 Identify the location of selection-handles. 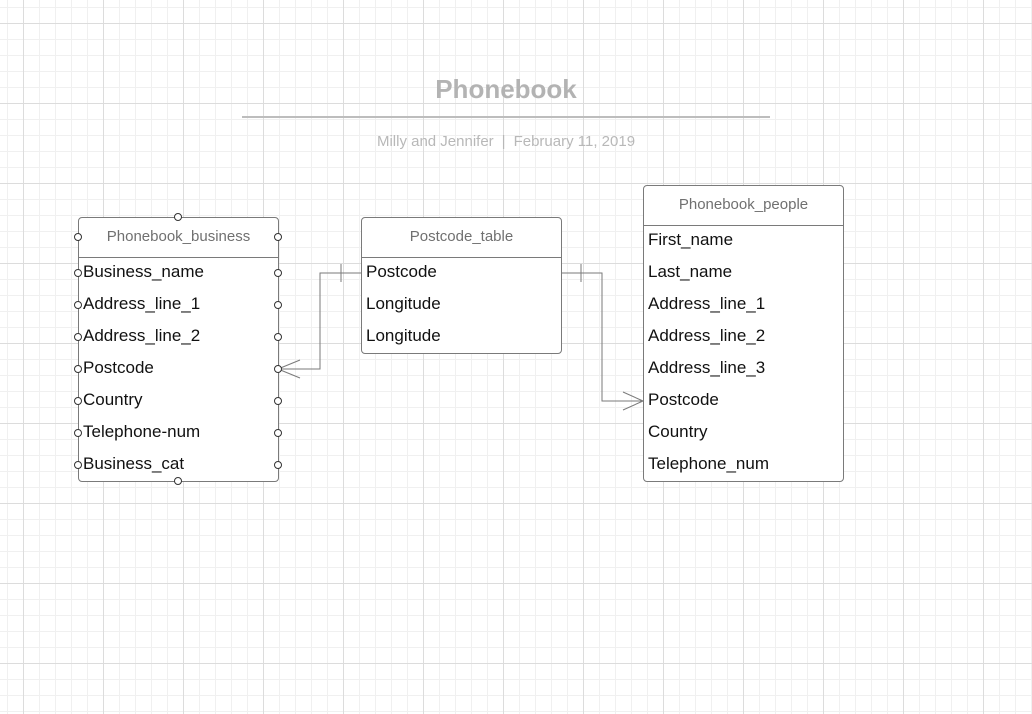
(178, 349).